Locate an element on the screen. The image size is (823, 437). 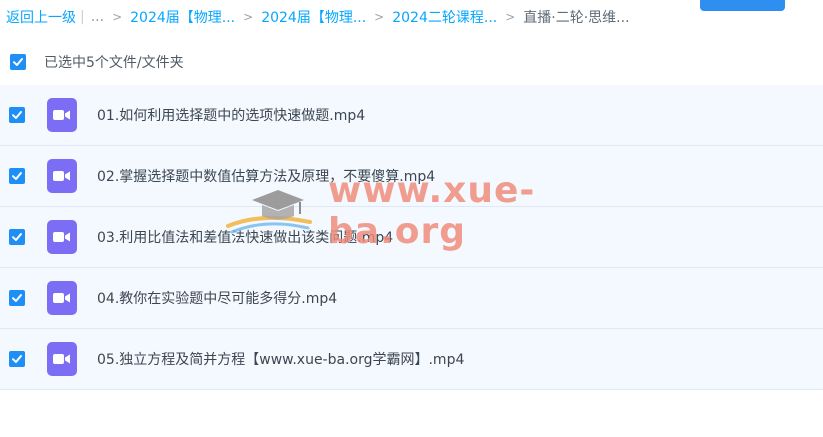
file-name: 05.独立方程及简并方程【www.xue-ba.org学霸网】.mp4 is located at coordinates (280, 359).